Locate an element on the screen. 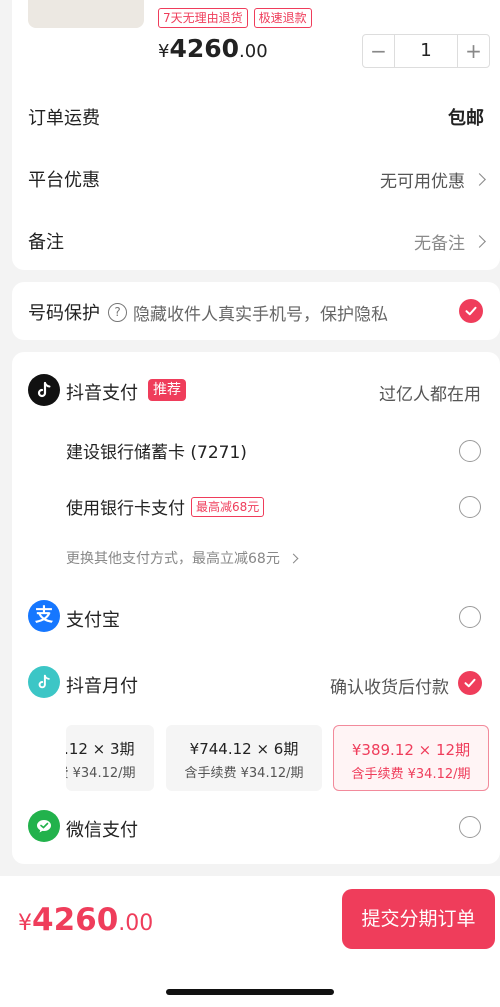 The height and width of the screenshot is (1007, 500). payment-option-ccb: 建设银行储蓄卡 (7271) is located at coordinates (273, 450).